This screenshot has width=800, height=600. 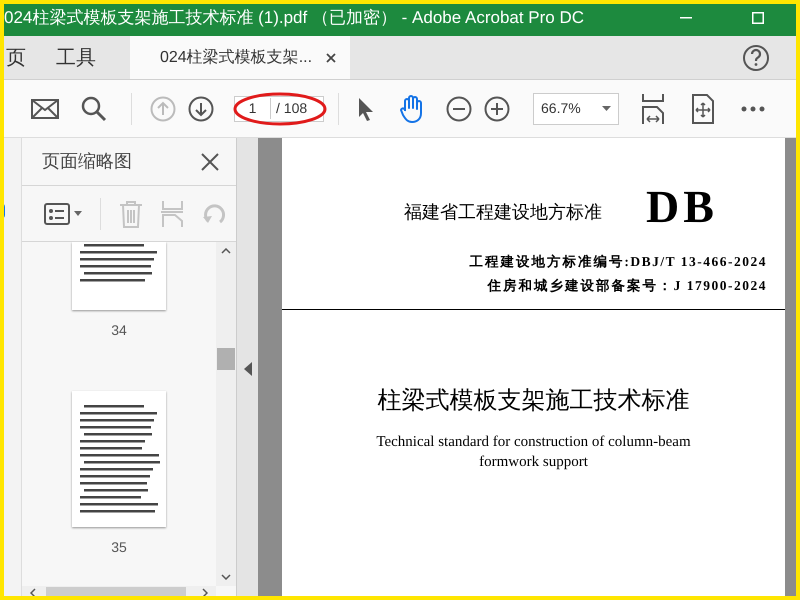 What do you see at coordinates (94, 109) in the screenshot?
I see `search-icon` at bounding box center [94, 109].